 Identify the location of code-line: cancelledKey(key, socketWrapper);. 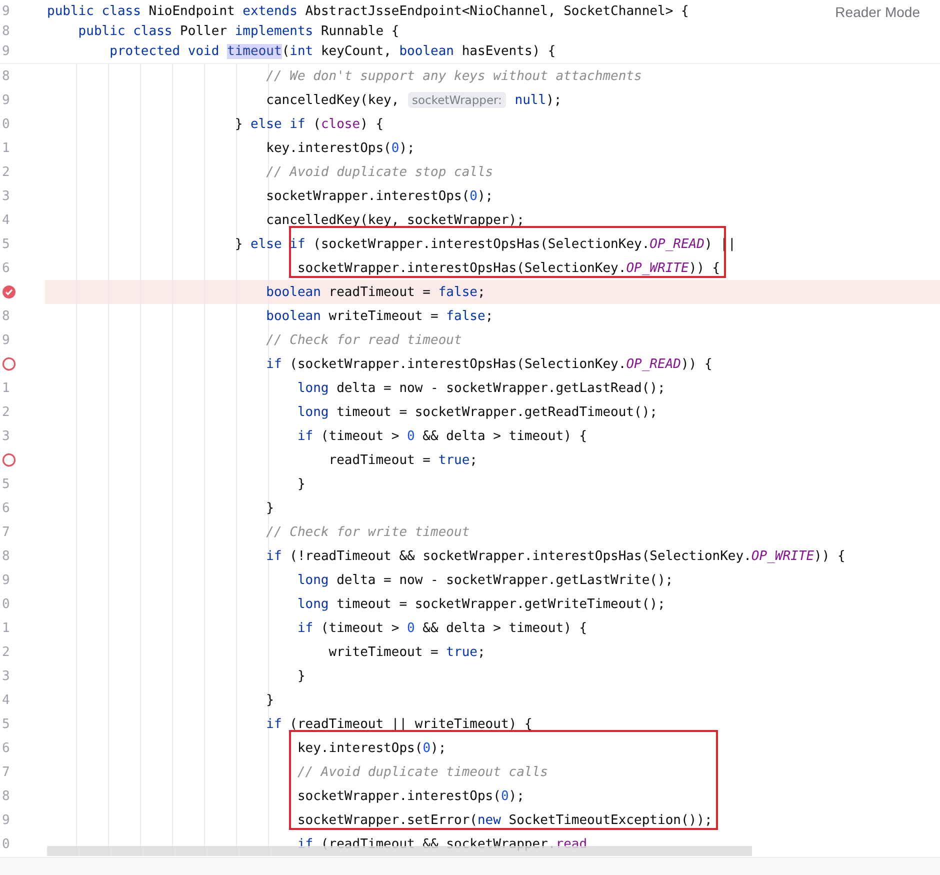
(394, 220).